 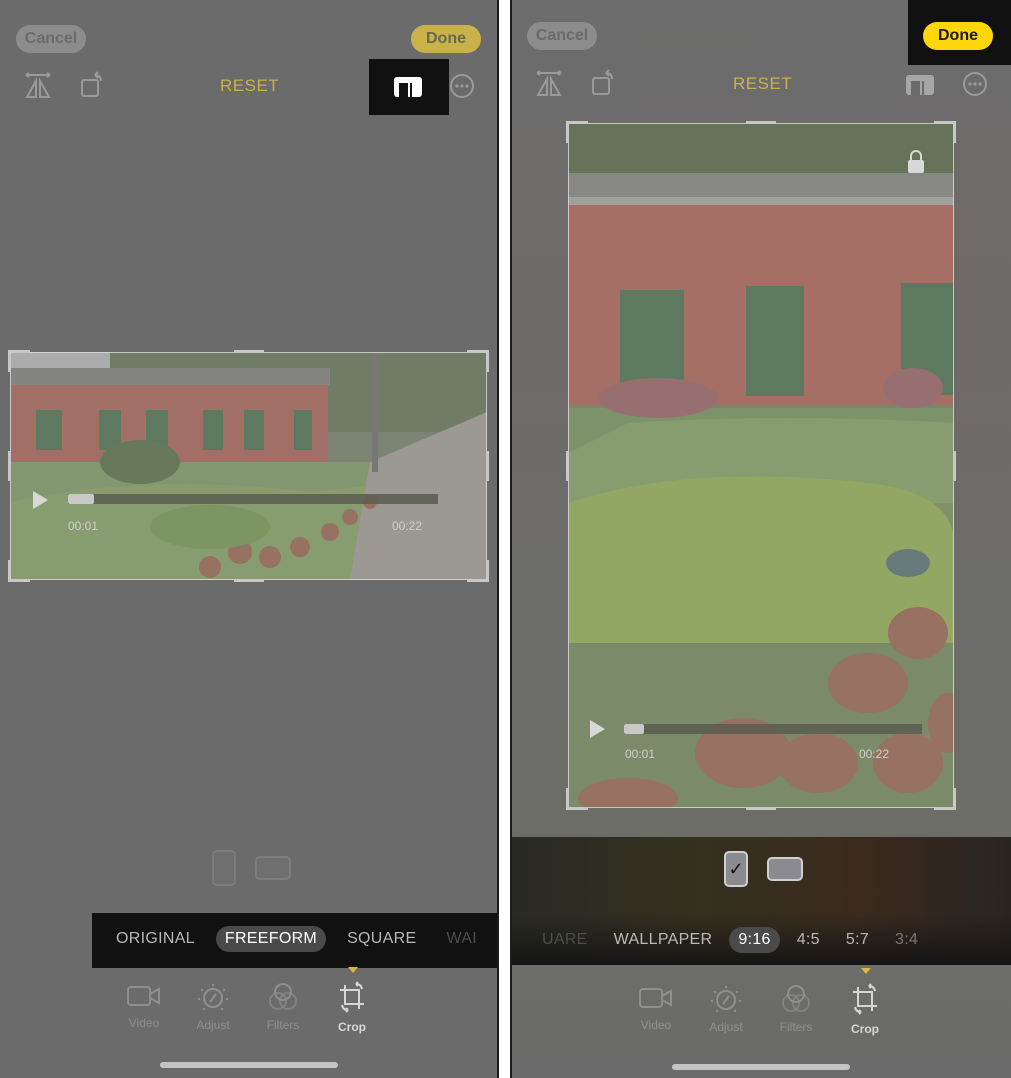 I want to click on aspect-option-original: ORIGINAL, so click(x=155, y=939).